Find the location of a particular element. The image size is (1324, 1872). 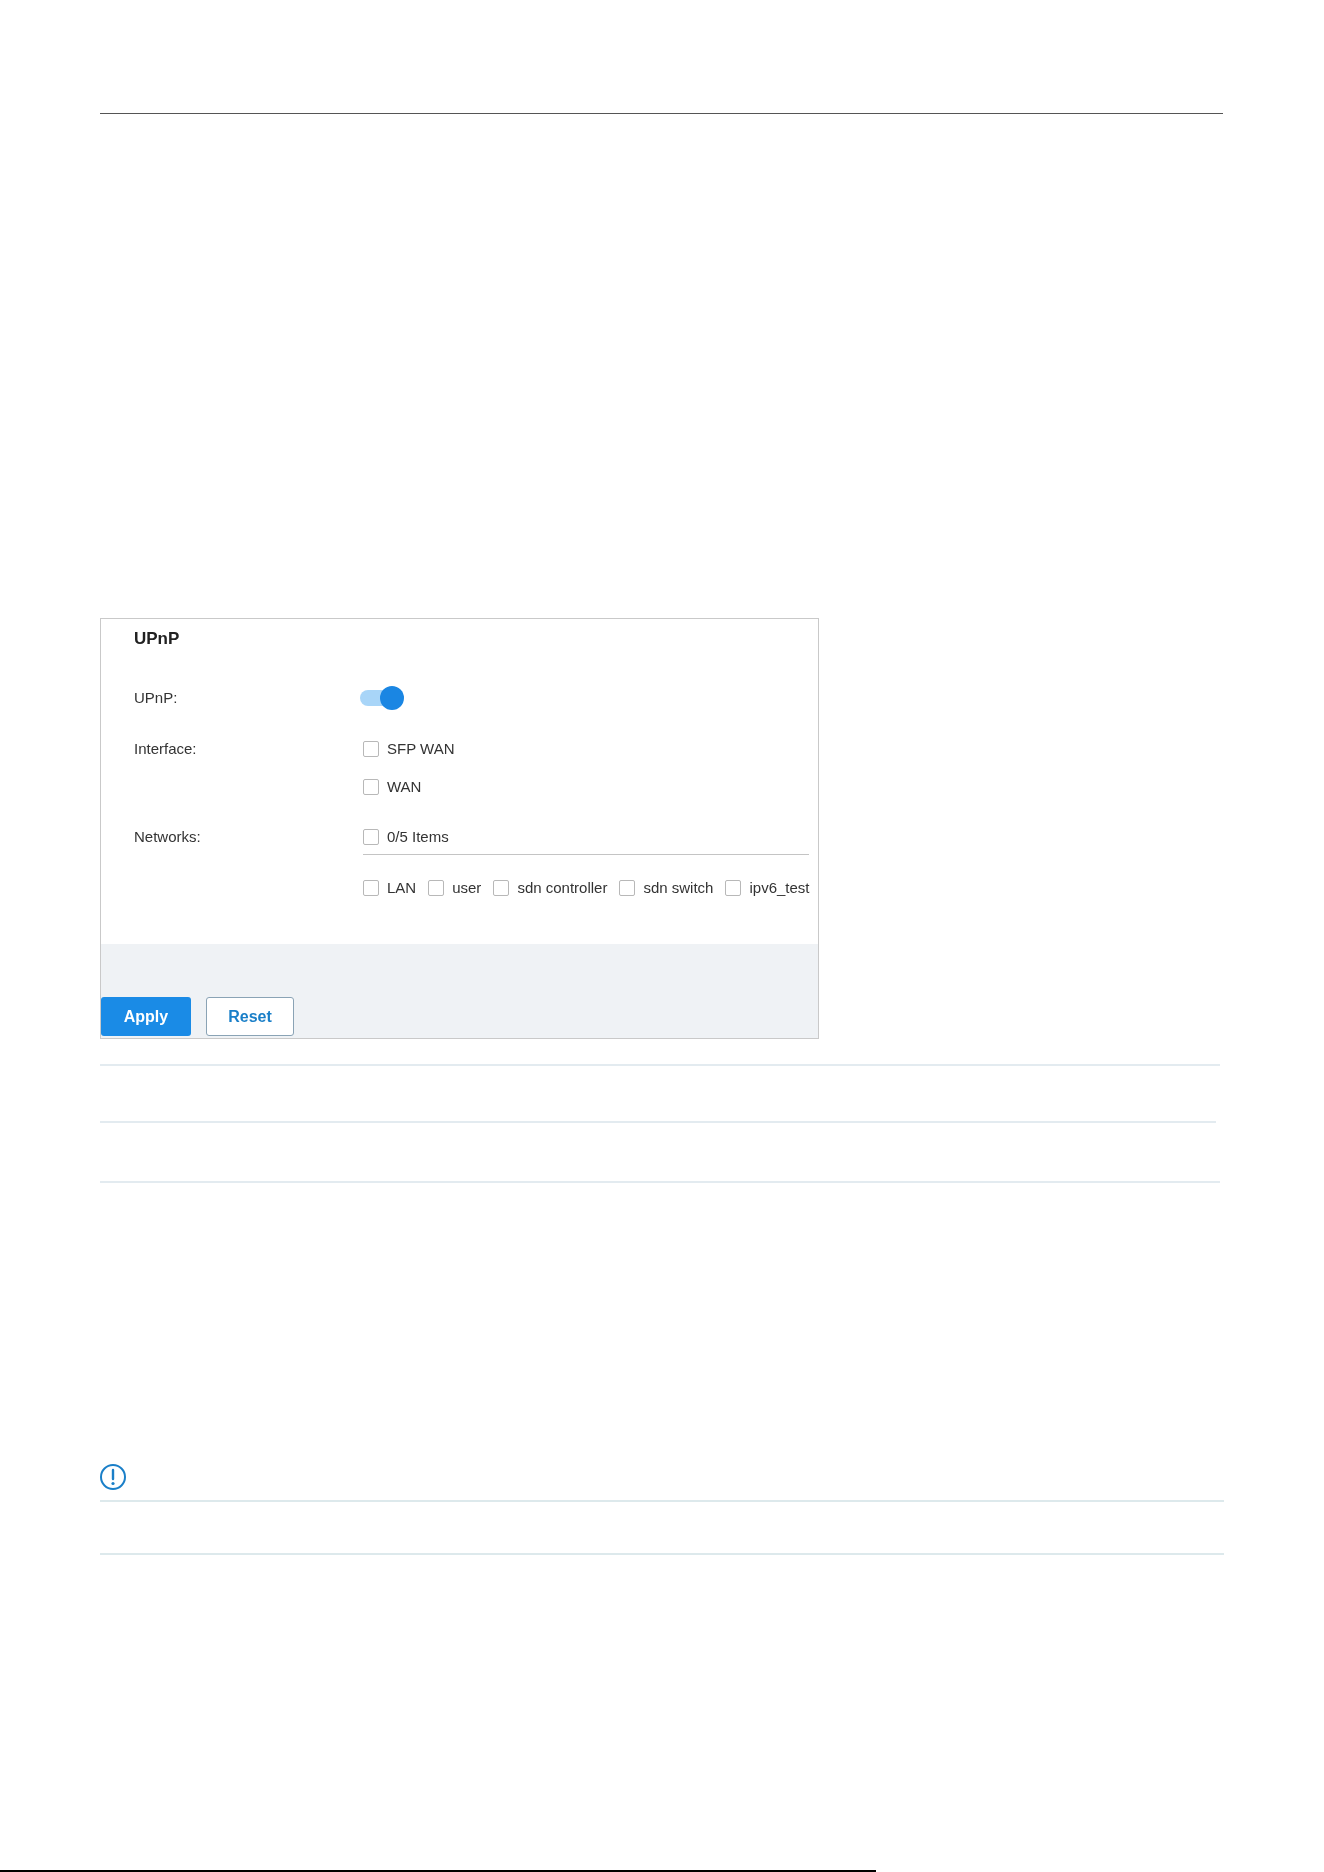

apply-button: Apply is located at coordinates (146, 1016).